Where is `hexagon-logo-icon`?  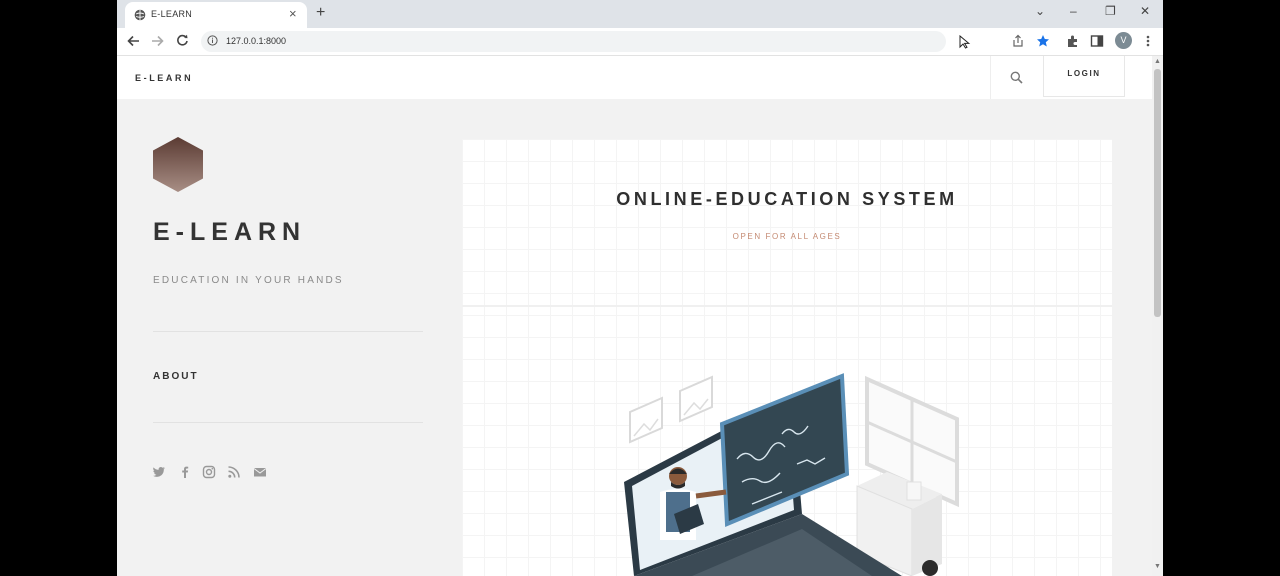
hexagon-logo-icon is located at coordinates (178, 164).